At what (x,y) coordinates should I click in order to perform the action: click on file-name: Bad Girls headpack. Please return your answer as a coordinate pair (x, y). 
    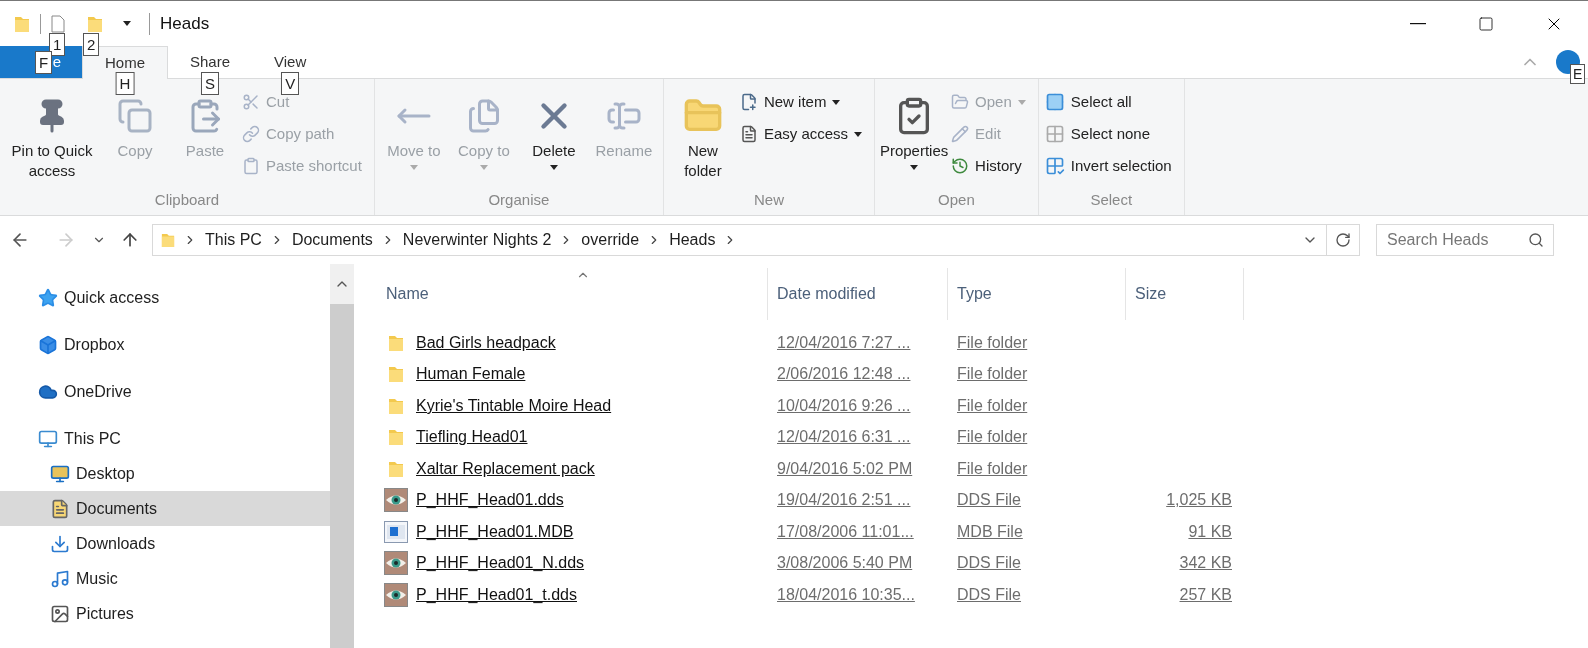
    Looking at the image, I should click on (486, 342).